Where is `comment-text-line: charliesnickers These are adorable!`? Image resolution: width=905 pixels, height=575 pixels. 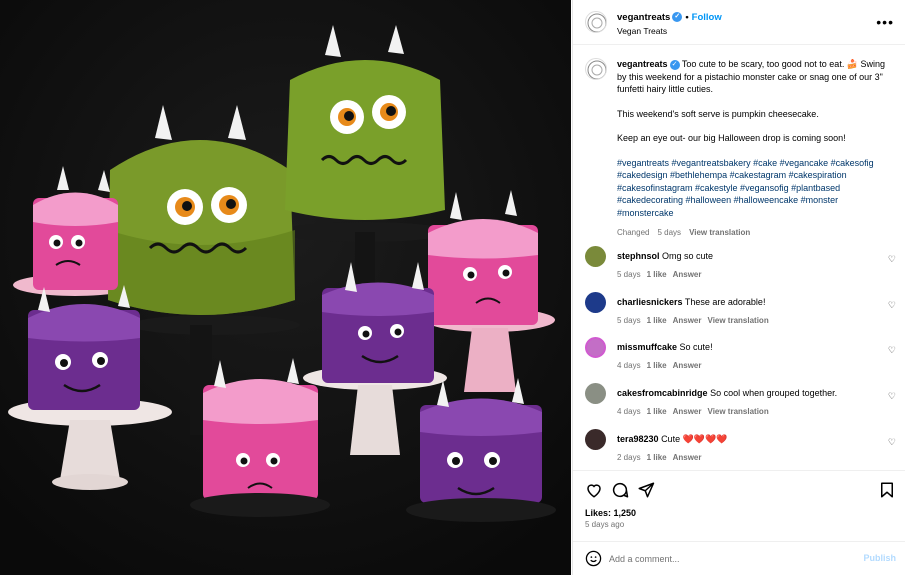 comment-text-line: charliesnickers These are adorable! is located at coordinates (691, 302).